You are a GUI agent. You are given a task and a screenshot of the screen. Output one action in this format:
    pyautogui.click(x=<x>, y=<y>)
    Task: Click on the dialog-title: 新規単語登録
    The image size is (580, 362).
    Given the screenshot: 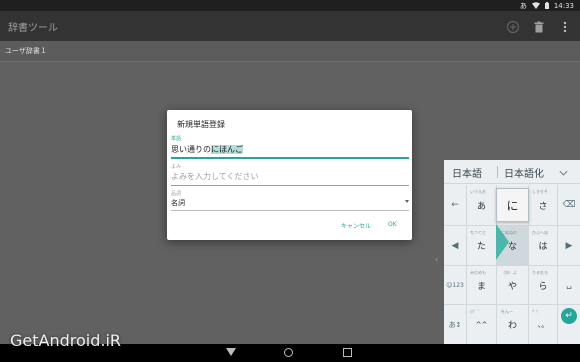 What is the action you would take?
    pyautogui.click(x=201, y=124)
    